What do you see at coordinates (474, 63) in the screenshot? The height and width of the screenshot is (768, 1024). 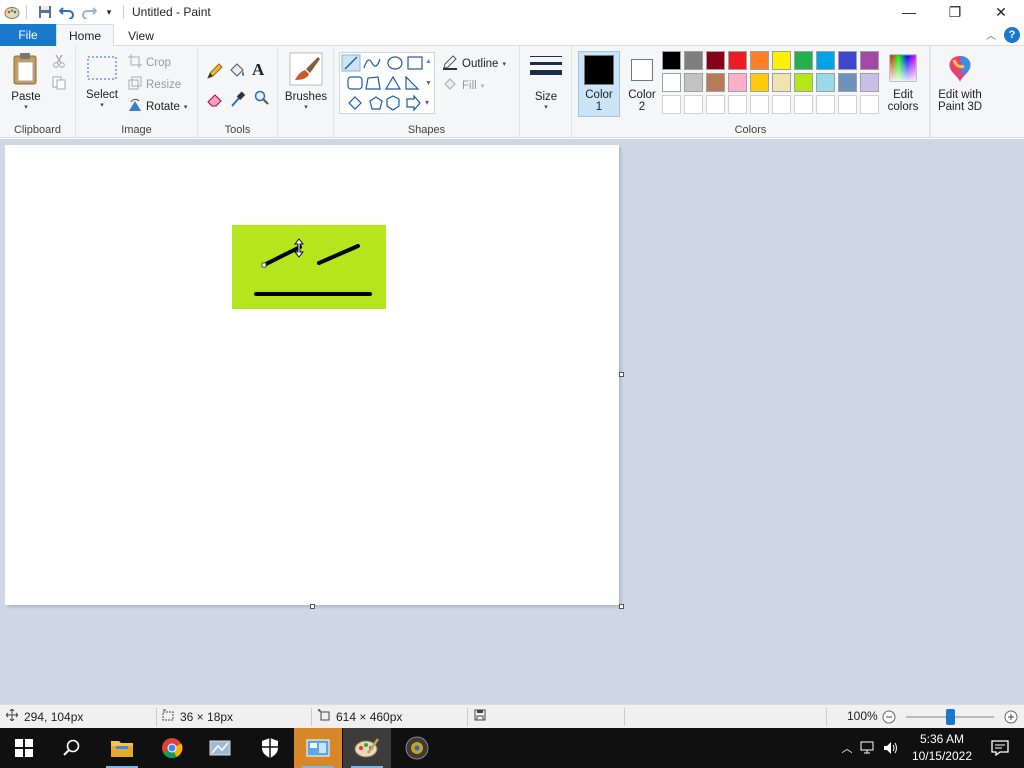 I see `outline-button: Outline ▾` at bounding box center [474, 63].